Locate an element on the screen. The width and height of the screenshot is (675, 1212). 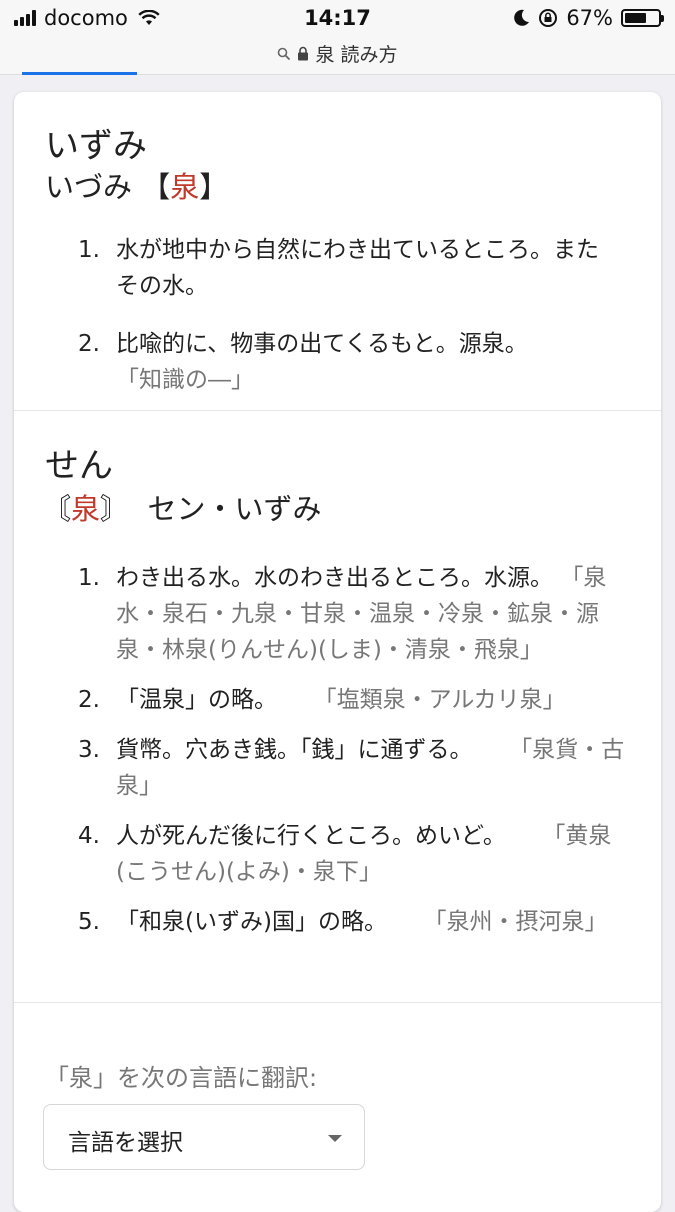
entry-headword: せん is located at coordinates (79, 466).